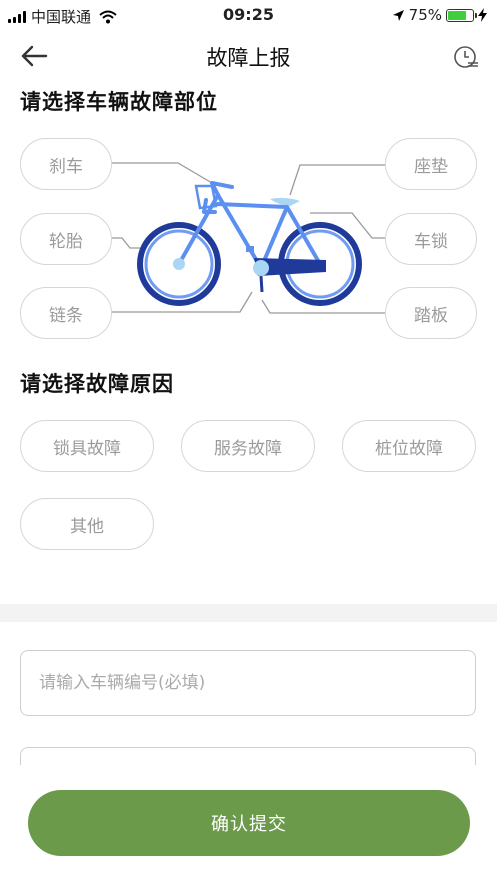 The height and width of the screenshot is (883, 497). I want to click on reason-chip-other: 其他, so click(87, 524).